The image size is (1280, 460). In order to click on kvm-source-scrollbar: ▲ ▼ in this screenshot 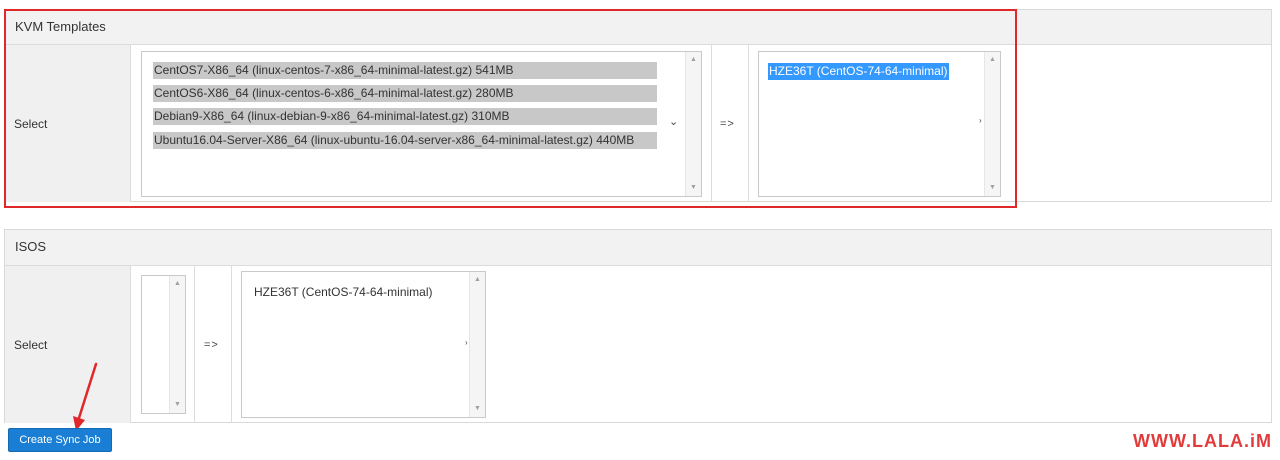, I will do `click(693, 124)`.